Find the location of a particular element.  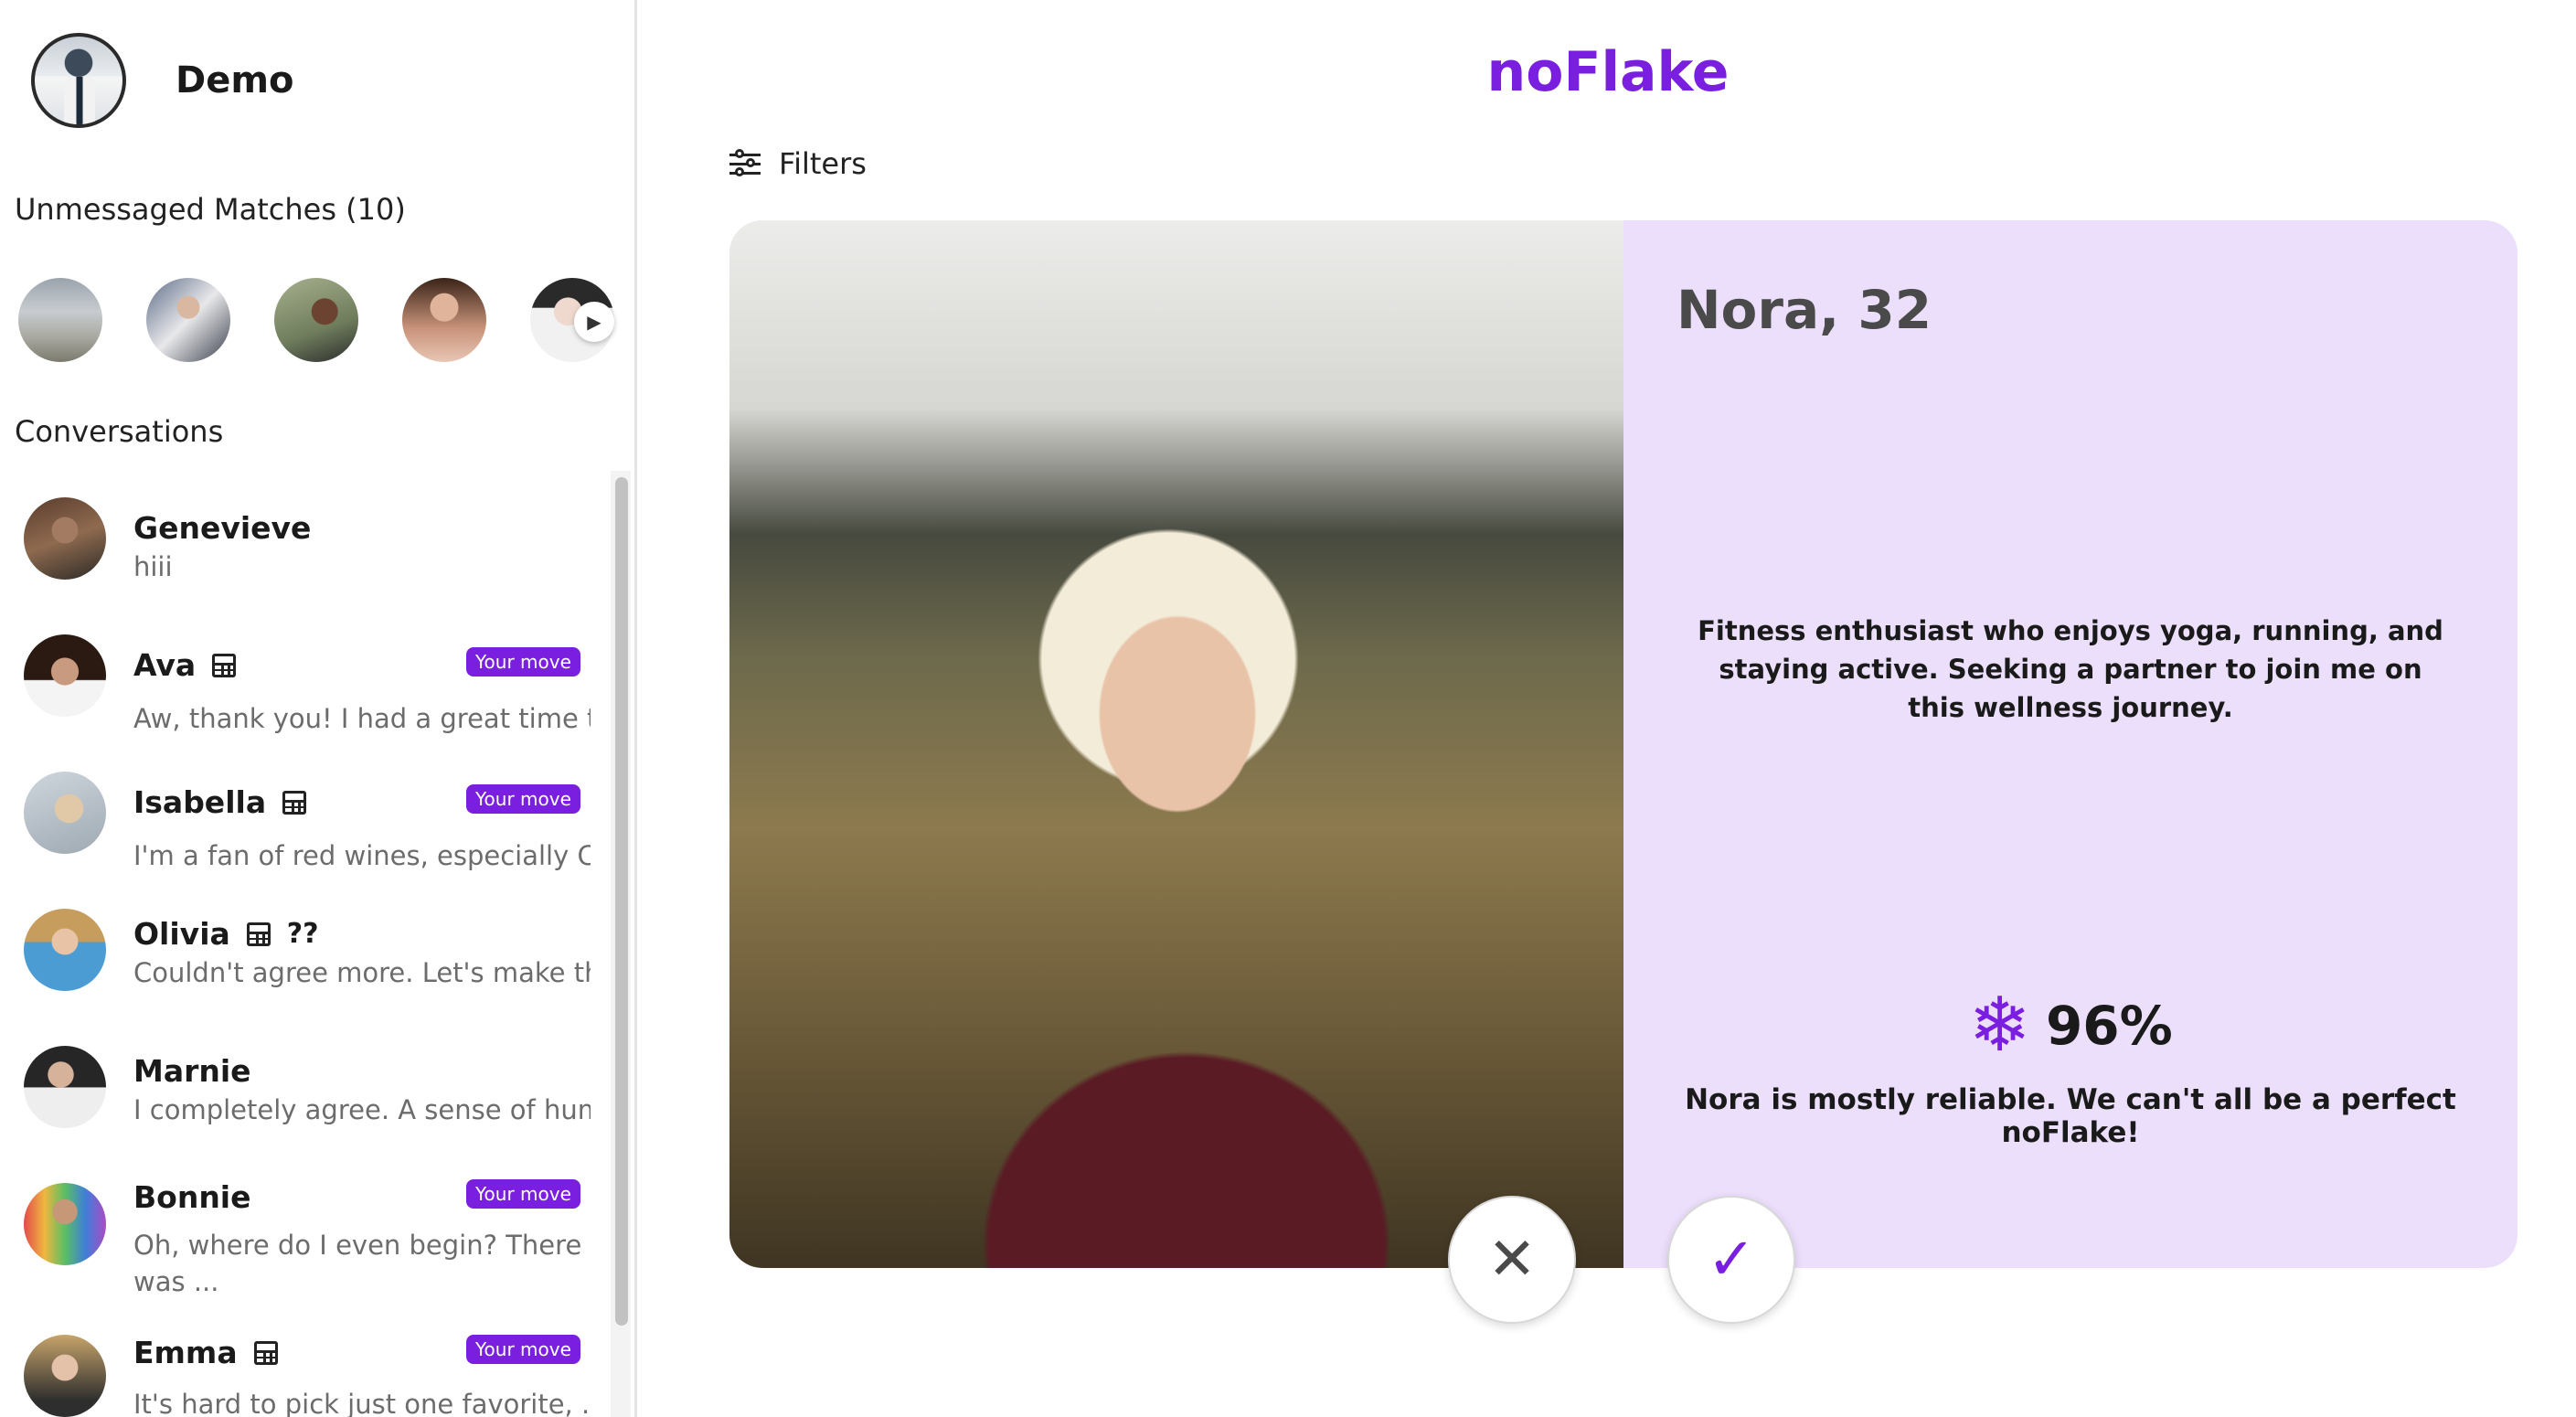

conversation-header: Olivia ?? is located at coordinates (226, 934).